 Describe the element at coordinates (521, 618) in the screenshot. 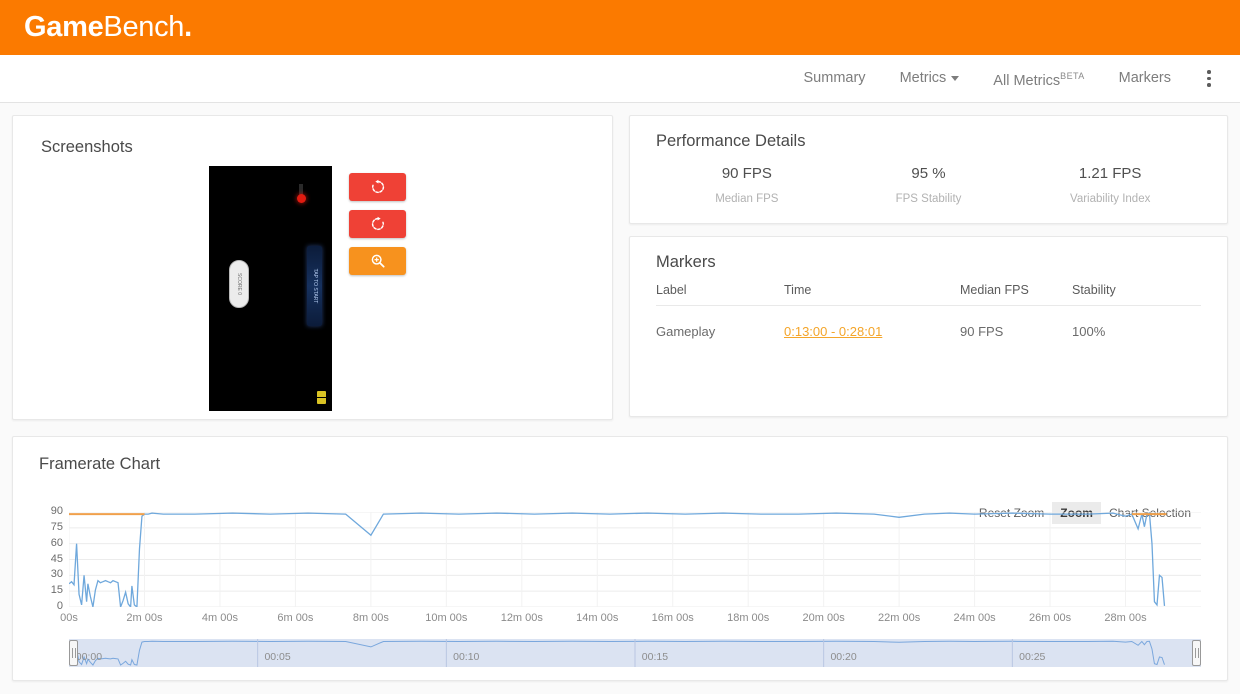

I see `x-tick-label: 12m 00s` at that location.